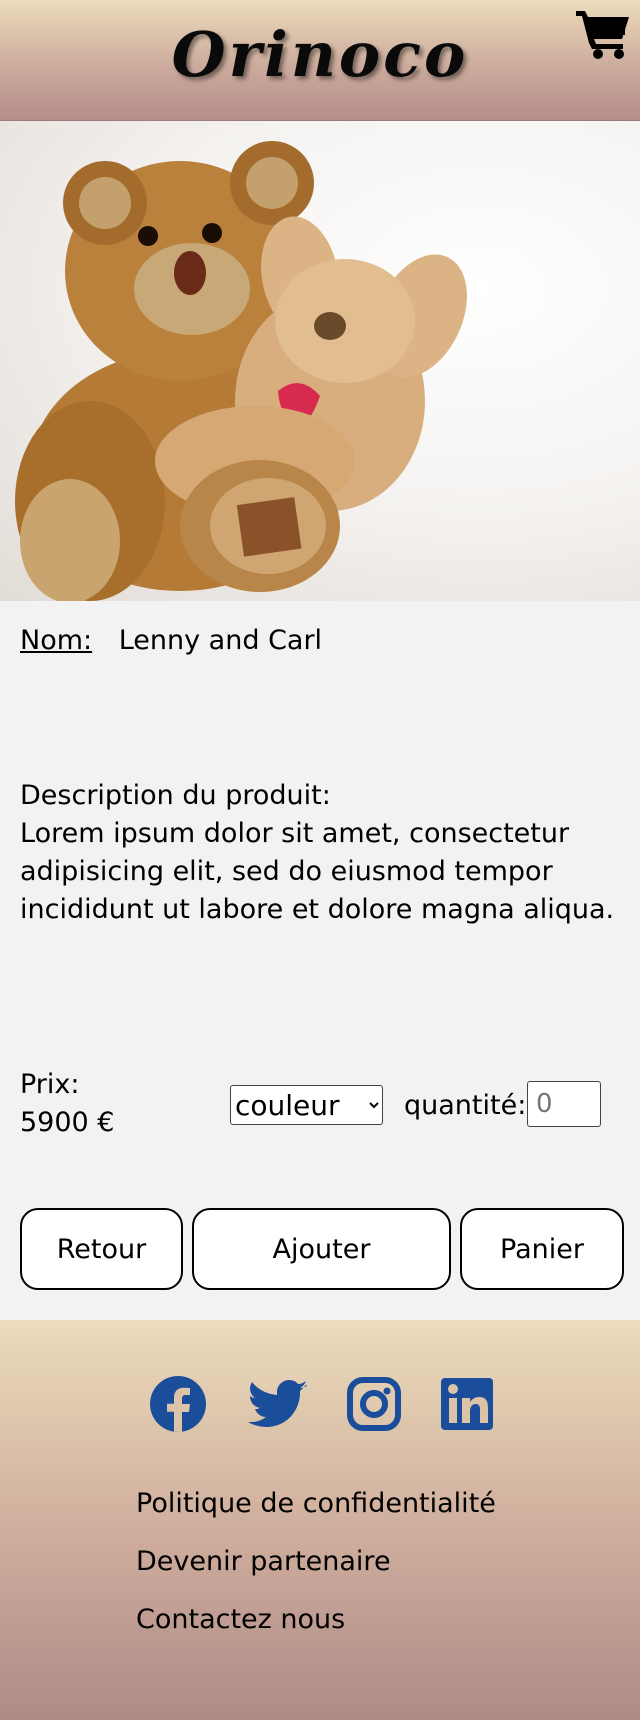 This screenshot has width=640, height=1720. What do you see at coordinates (374, 1404) in the screenshot?
I see `instagram-icon` at bounding box center [374, 1404].